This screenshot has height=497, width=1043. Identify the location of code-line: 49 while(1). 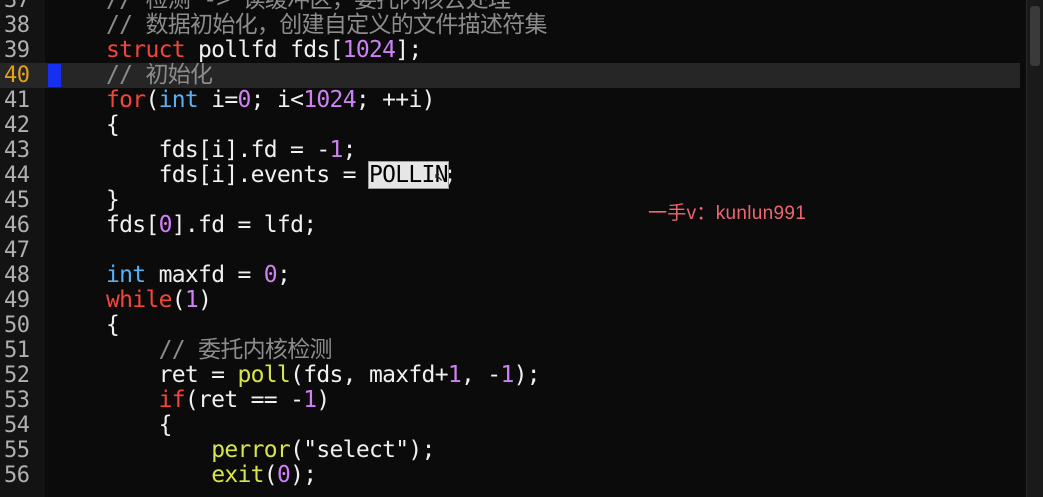
(510, 300).